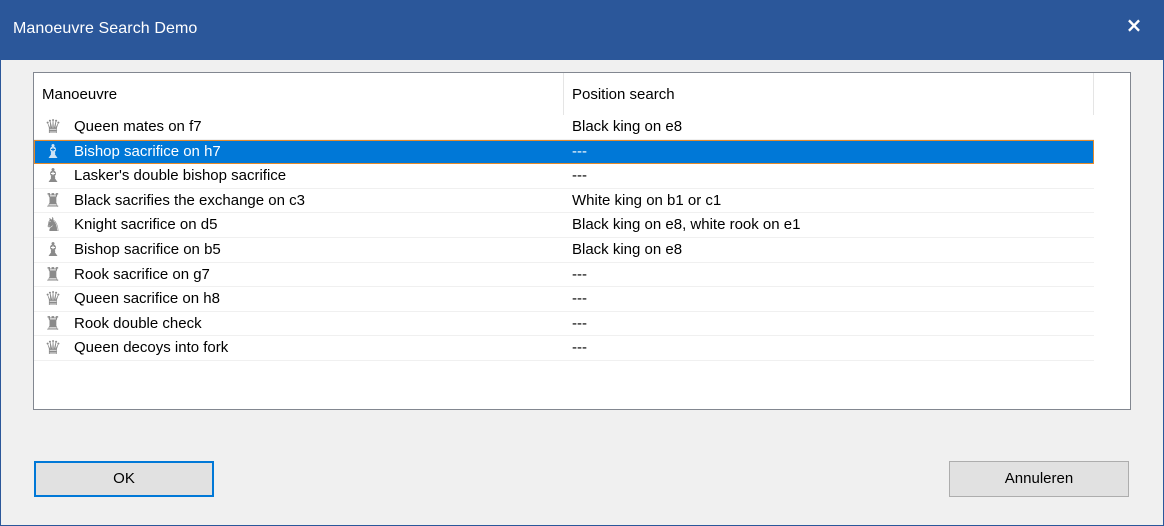 This screenshot has width=1164, height=526. I want to click on position-search-value: White king on b1 or c1, so click(647, 200).